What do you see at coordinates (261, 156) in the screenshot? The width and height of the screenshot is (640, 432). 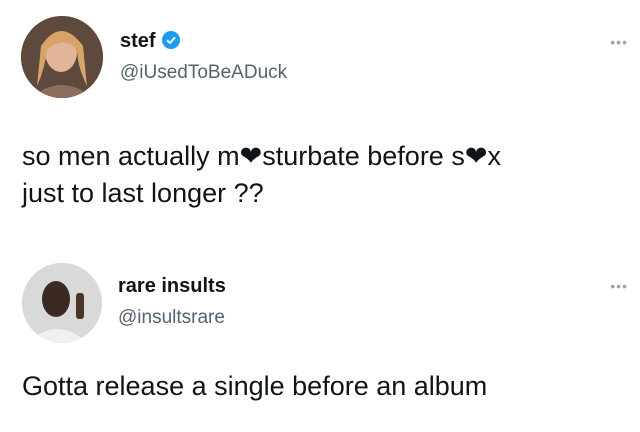 I see `tweet-text-line-1: so men actually m❤sturbate before s❤x` at bounding box center [261, 156].